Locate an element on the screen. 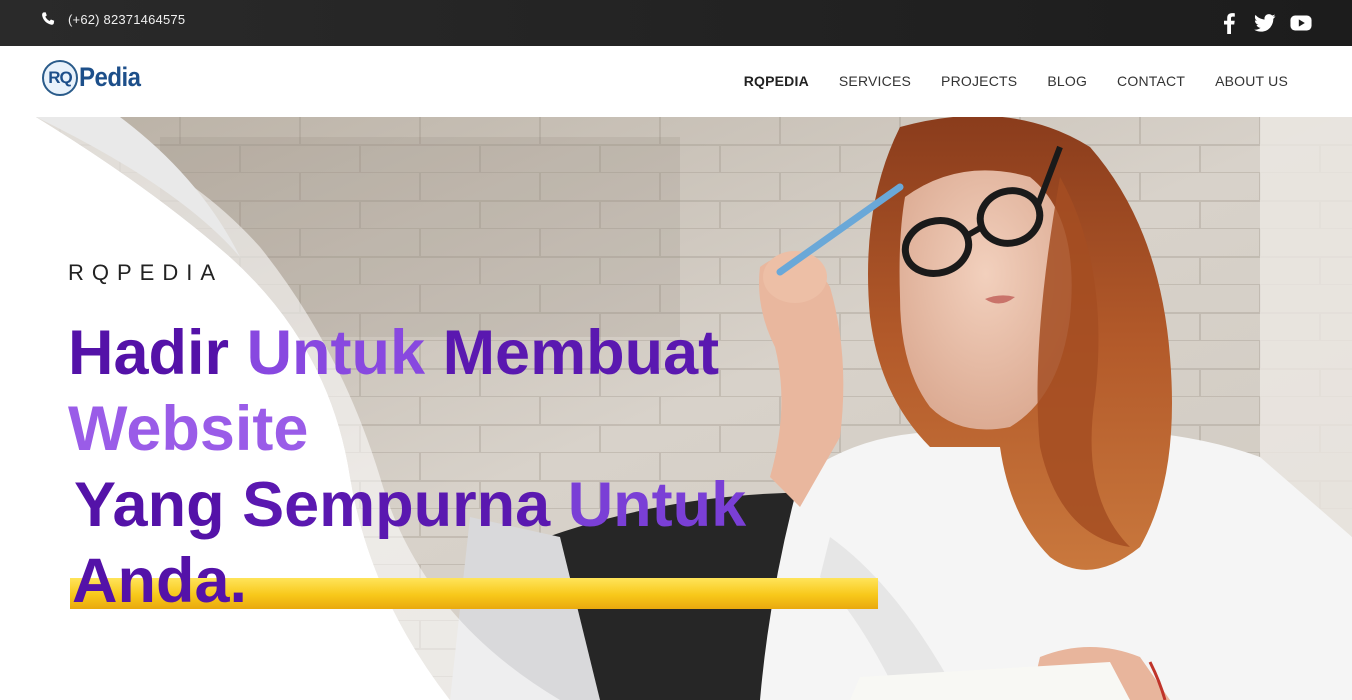  headline-word: Yang is located at coordinates (149, 505).